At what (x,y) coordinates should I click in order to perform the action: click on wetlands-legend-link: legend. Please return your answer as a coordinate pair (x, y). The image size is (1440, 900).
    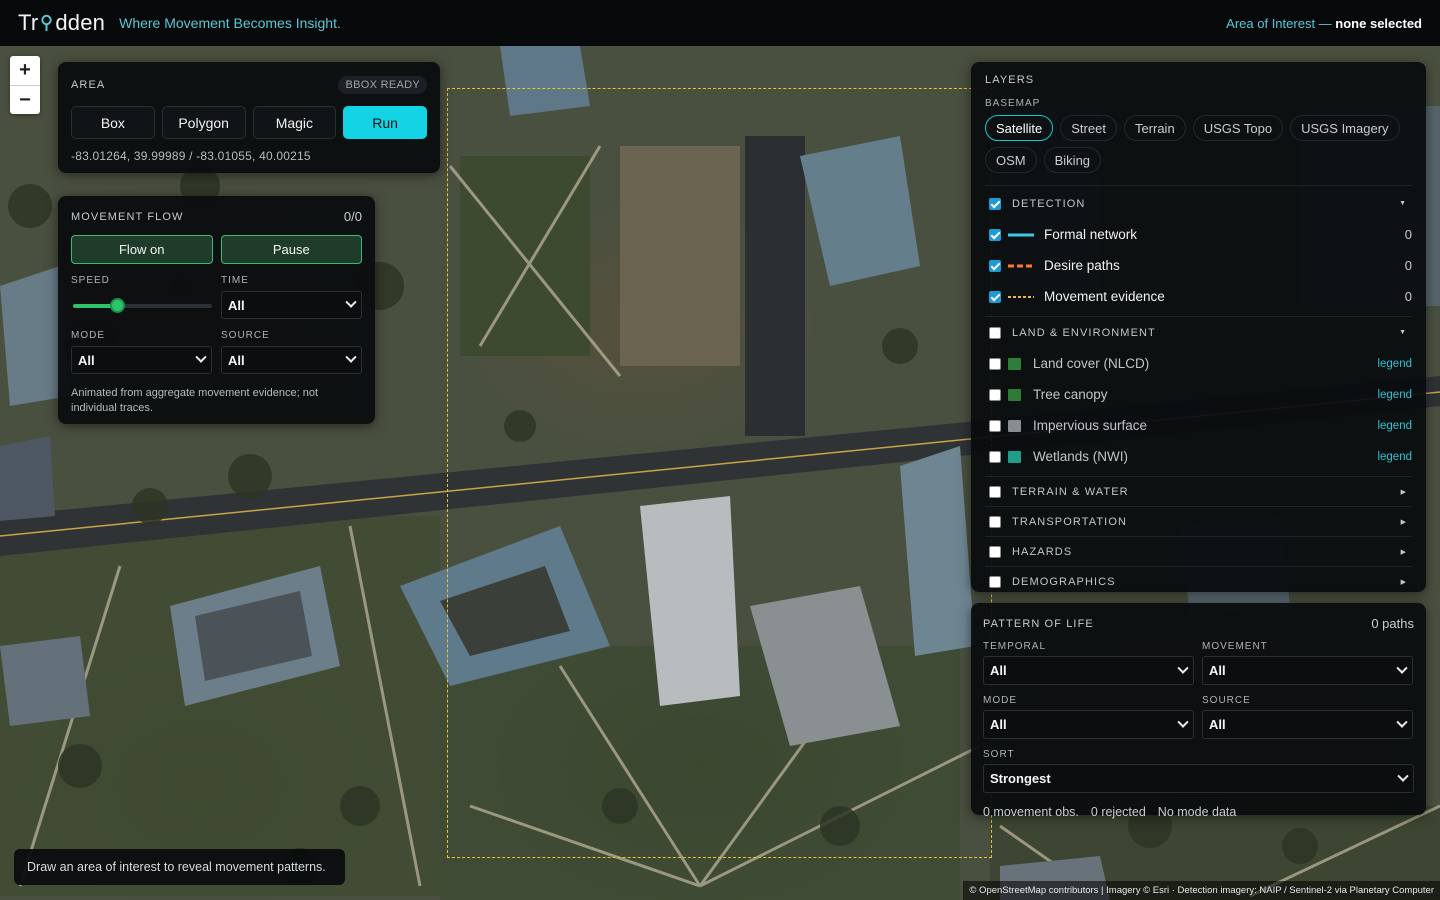
    Looking at the image, I should click on (1394, 457).